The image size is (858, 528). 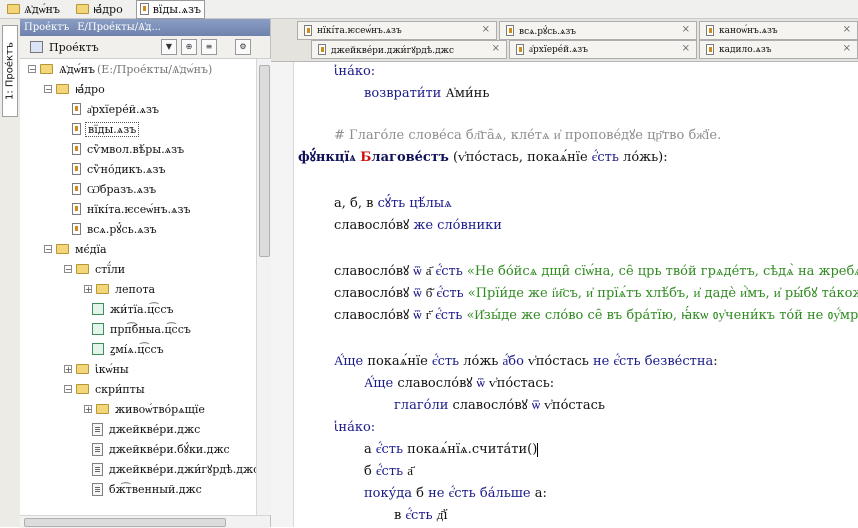 What do you see at coordinates (148, 489) in the screenshot?
I see `tree-file-node: бж͡твенный.джс` at bounding box center [148, 489].